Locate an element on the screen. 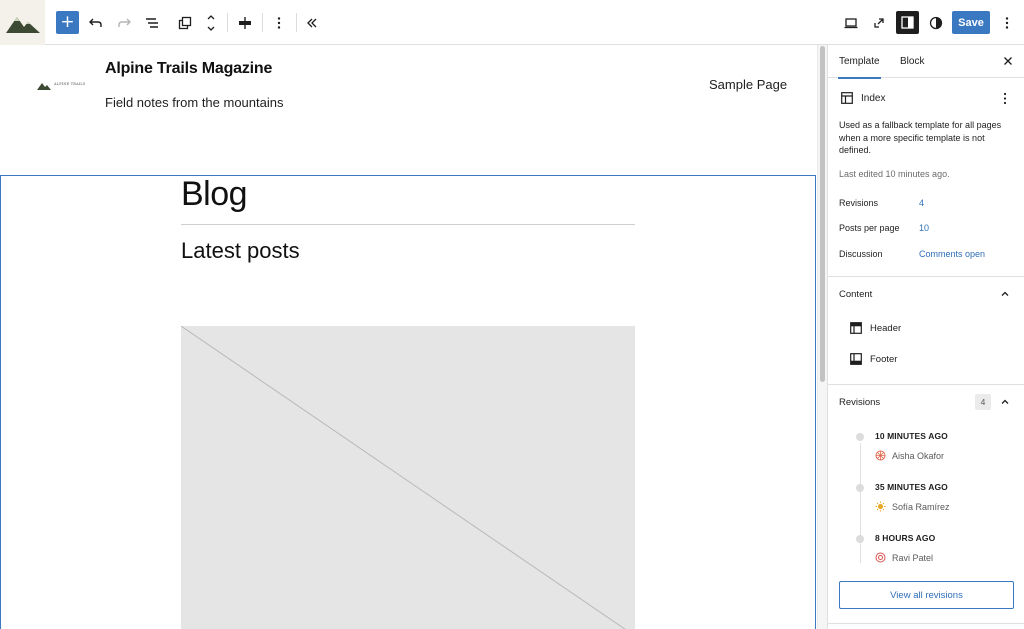 This screenshot has width=1024, height=629. plus-icon: + is located at coordinates (67, 22).